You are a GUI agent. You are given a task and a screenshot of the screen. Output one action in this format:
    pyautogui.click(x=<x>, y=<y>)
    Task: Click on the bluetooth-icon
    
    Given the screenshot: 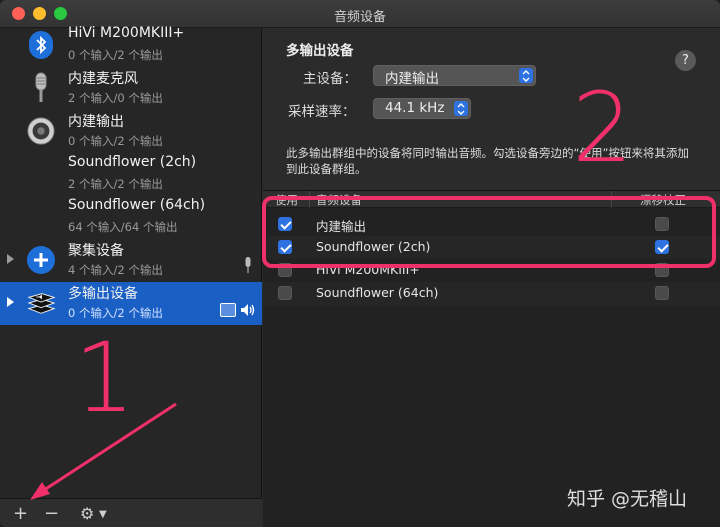 What is the action you would take?
    pyautogui.click(x=41, y=45)
    